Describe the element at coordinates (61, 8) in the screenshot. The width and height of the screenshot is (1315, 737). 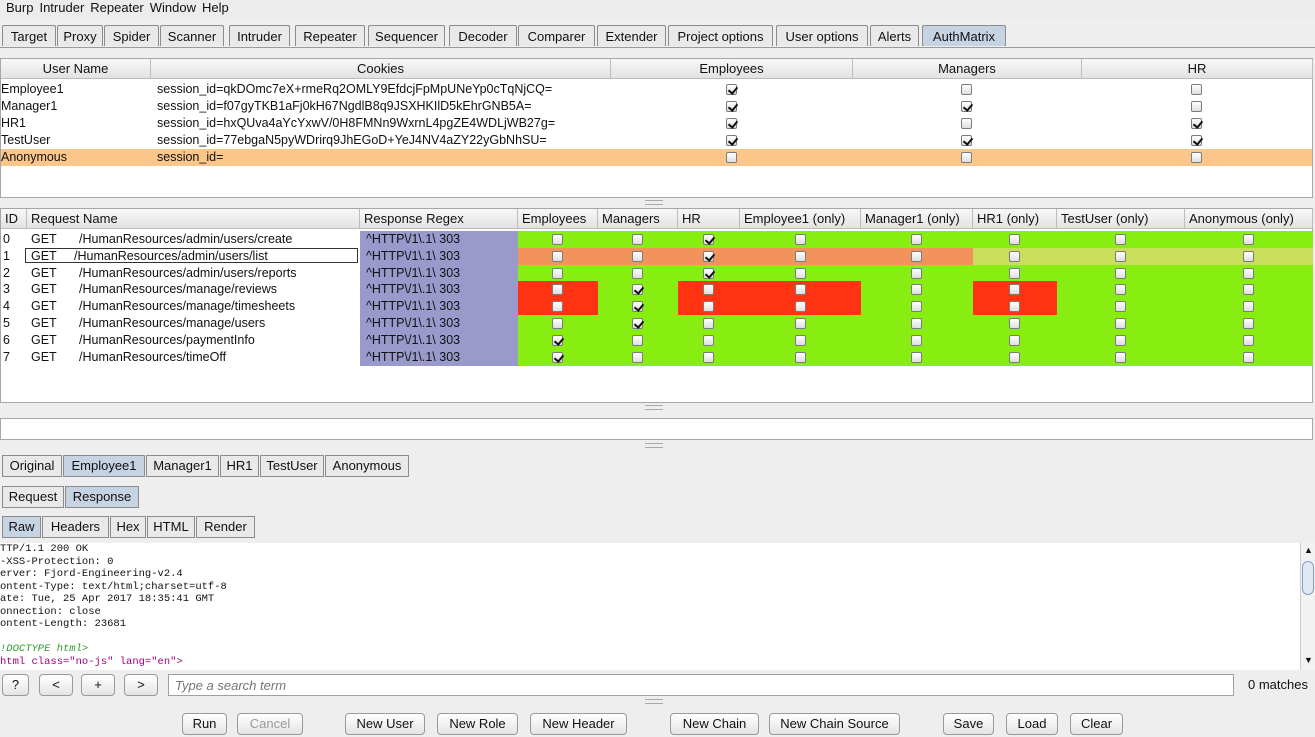
I see `menu-intruder: Intruder` at that location.